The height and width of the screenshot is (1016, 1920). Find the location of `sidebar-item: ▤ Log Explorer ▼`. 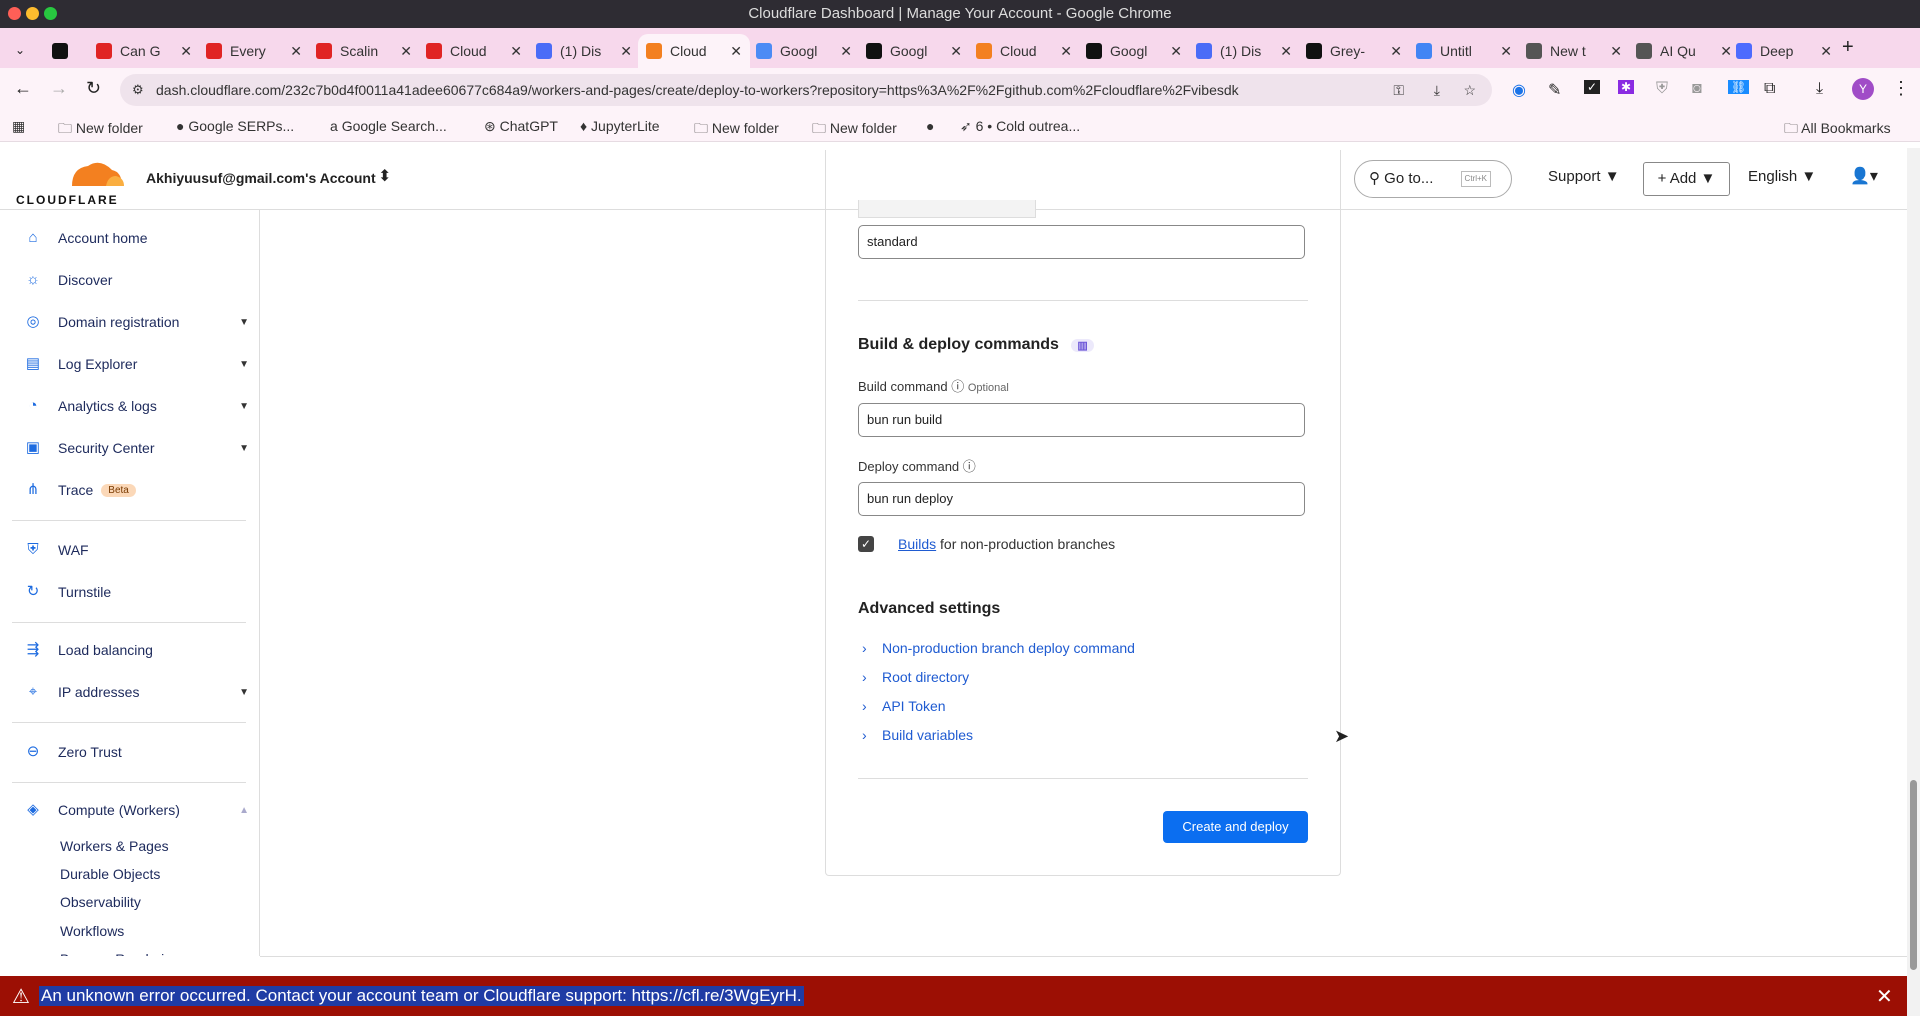

sidebar-item: ▤ Log Explorer ▼ is located at coordinates (136, 364).